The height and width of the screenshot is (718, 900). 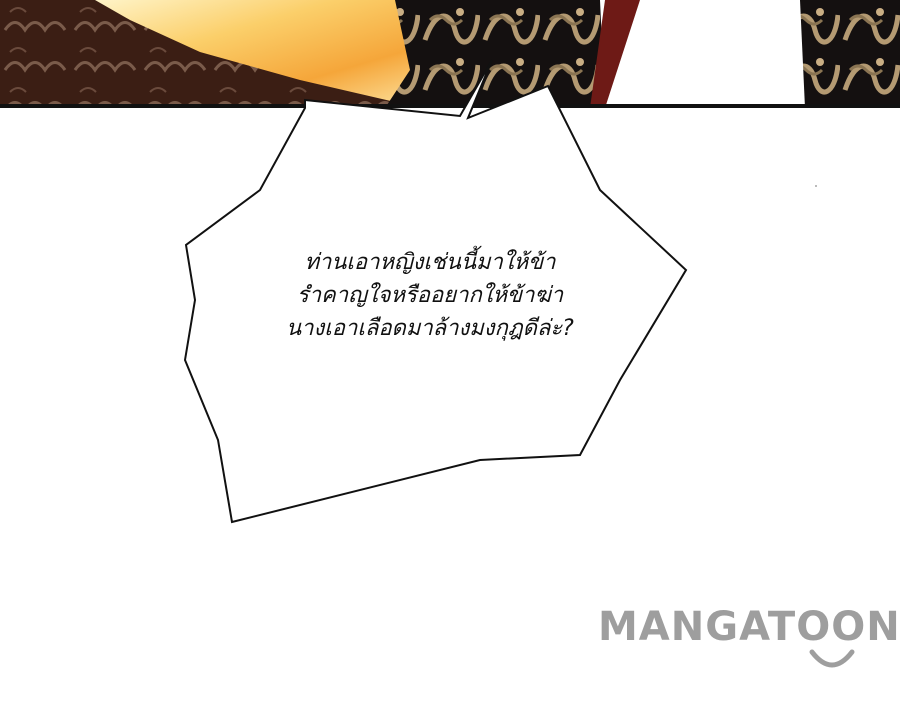 I want to click on smile-icon, so click(x=832, y=658).